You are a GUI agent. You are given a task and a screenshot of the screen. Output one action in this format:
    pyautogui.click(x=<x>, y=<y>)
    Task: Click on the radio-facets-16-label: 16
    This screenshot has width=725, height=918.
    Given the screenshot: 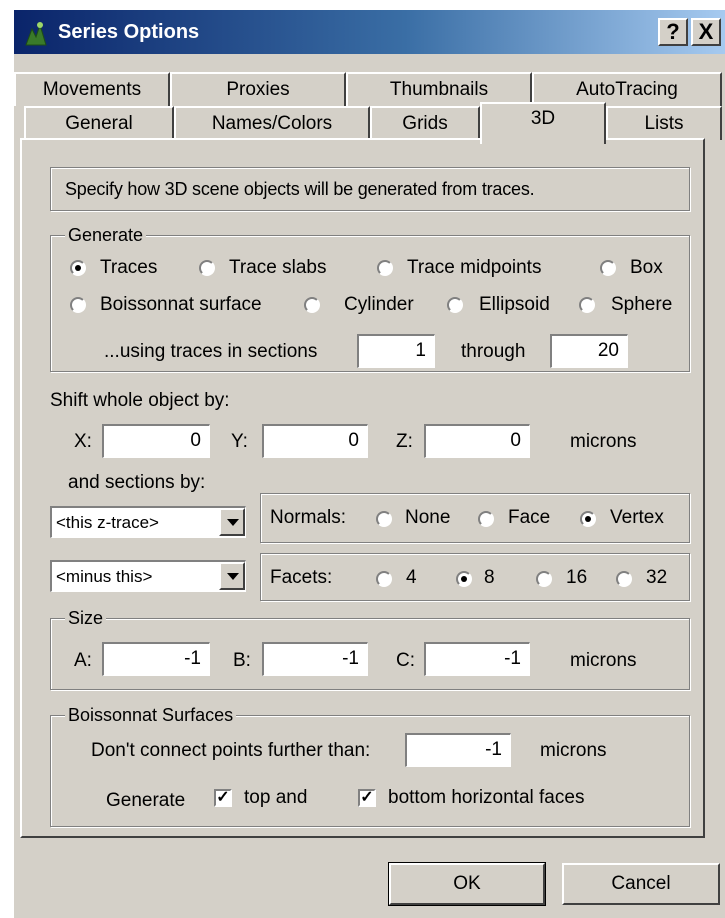 What is the action you would take?
    pyautogui.click(x=577, y=577)
    